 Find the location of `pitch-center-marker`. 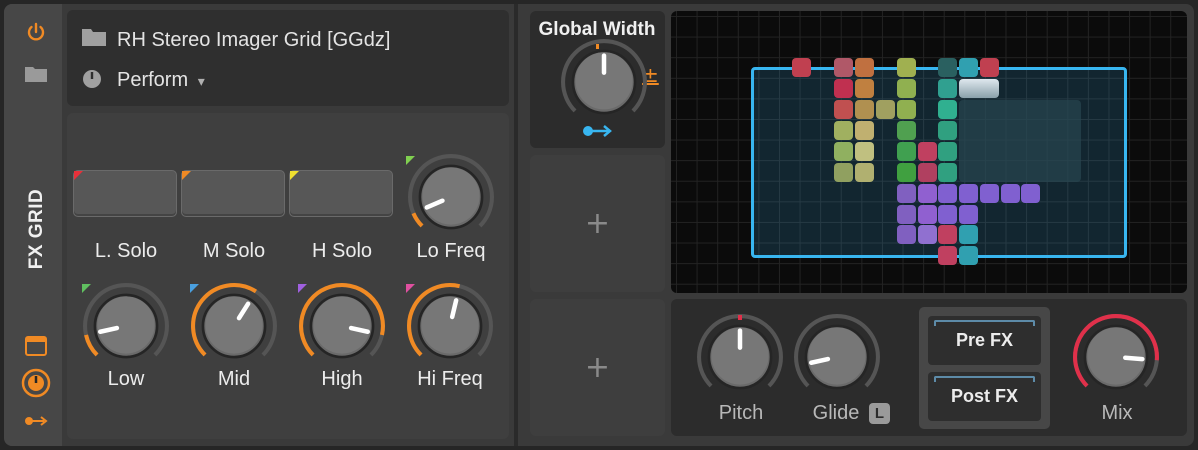

pitch-center-marker is located at coordinates (740, 317).